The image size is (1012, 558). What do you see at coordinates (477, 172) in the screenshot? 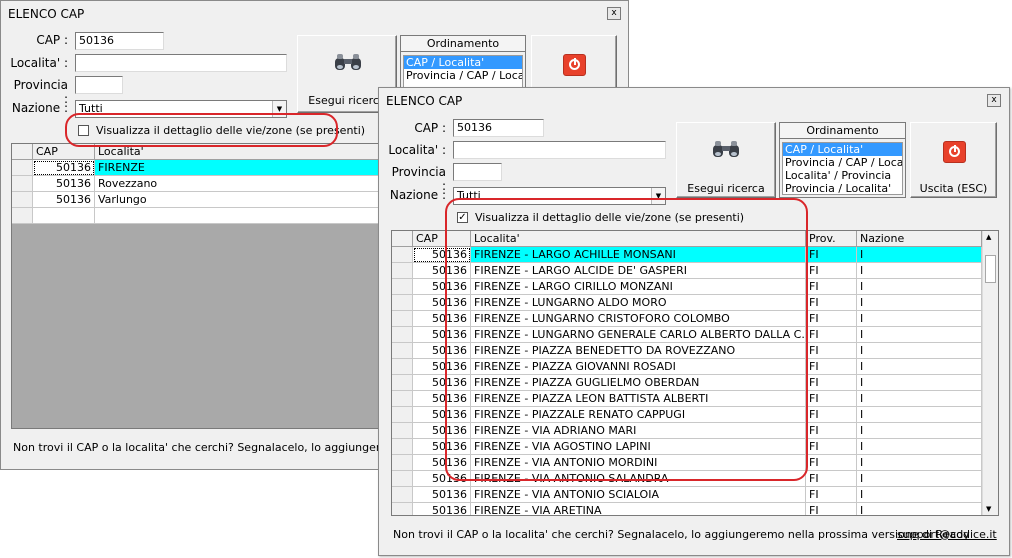
I see `front-provincia-input` at bounding box center [477, 172].